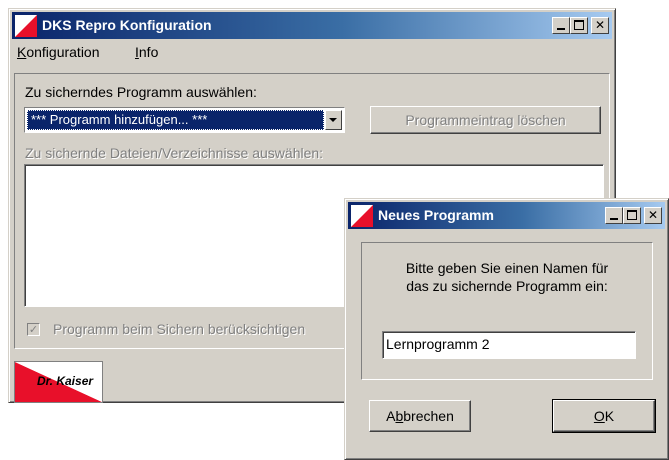 The height and width of the screenshot is (460, 669). What do you see at coordinates (333, 120) in the screenshot?
I see `chevron-down-icon` at bounding box center [333, 120].